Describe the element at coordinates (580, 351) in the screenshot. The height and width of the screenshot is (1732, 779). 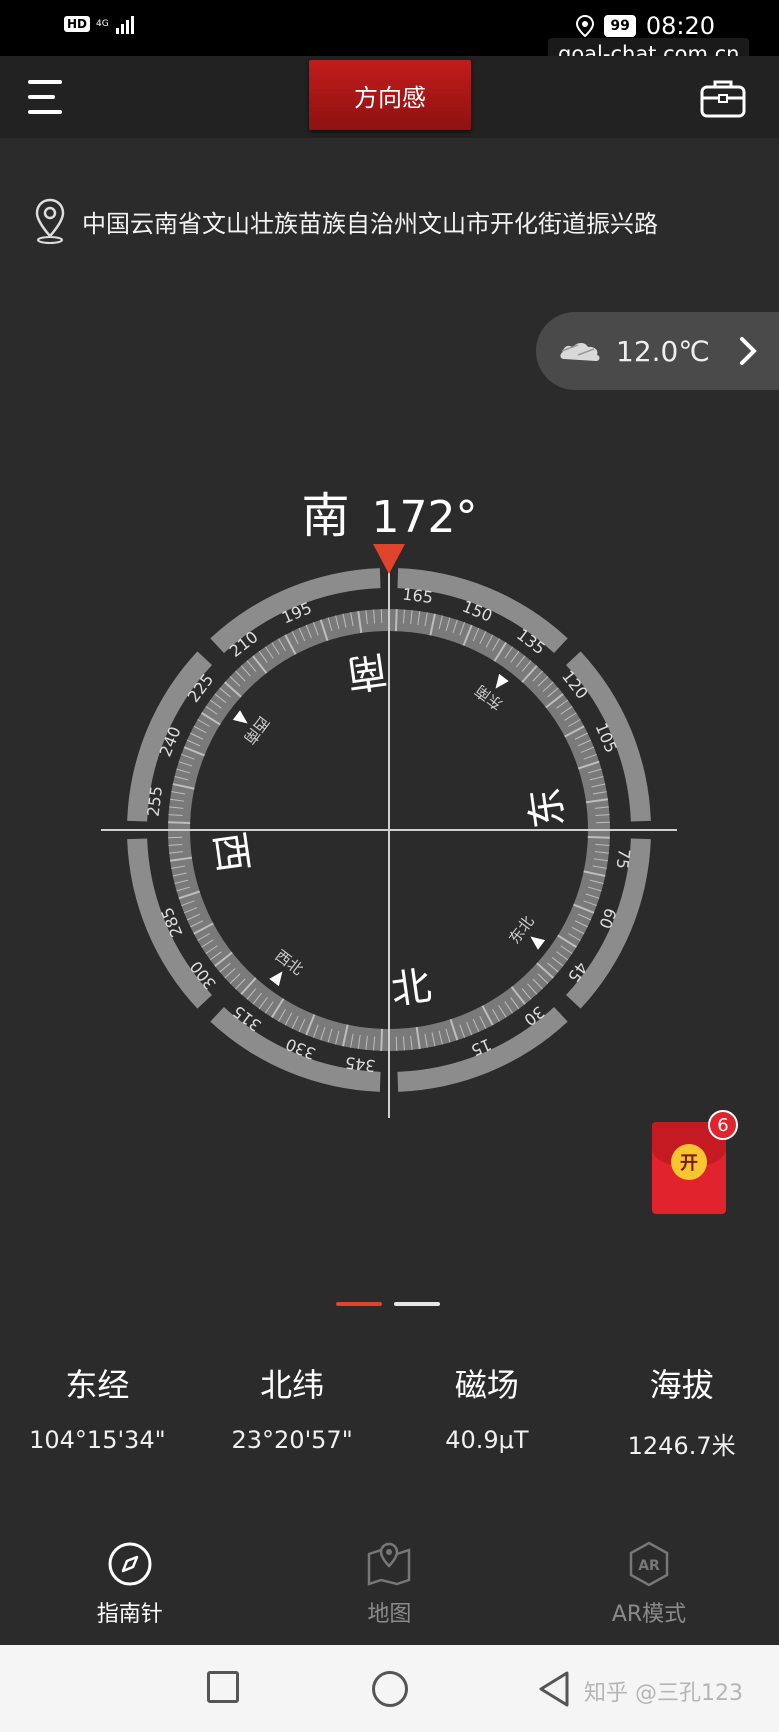
I see `cloud-icon` at that location.